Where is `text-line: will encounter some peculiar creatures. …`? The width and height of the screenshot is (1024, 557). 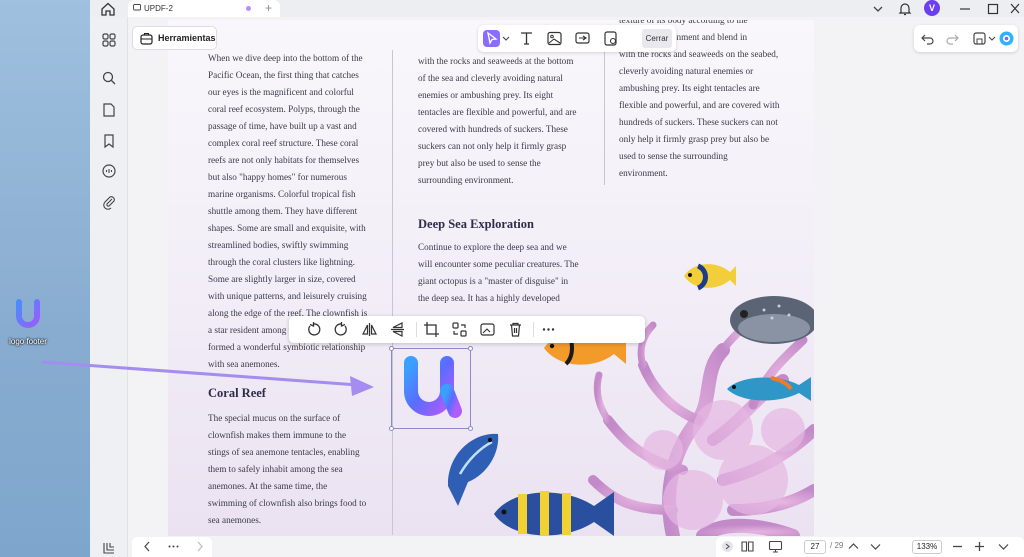
text-line: will encounter some peculiar creatures. … is located at coordinates (498, 264).